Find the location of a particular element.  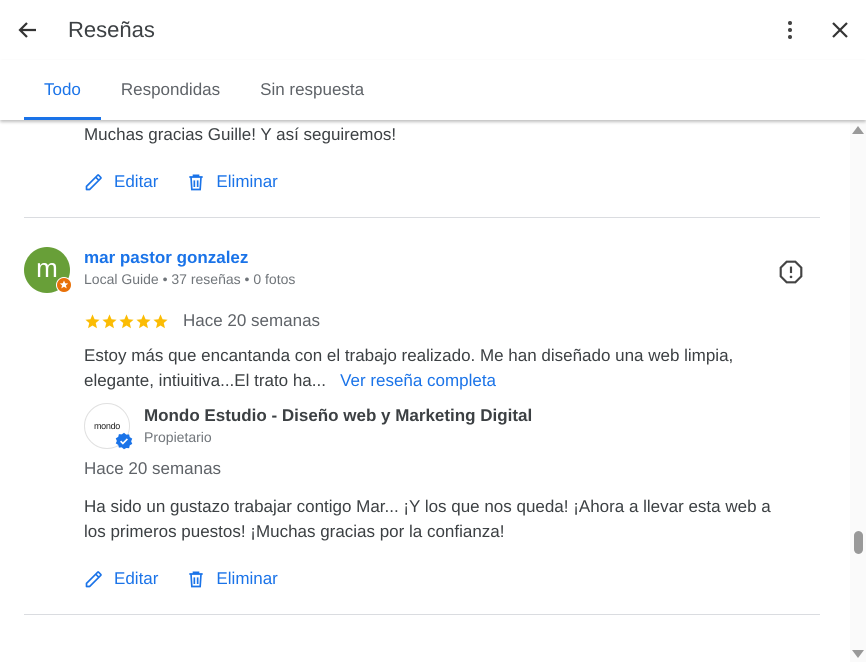

report-button is located at coordinates (791, 272).